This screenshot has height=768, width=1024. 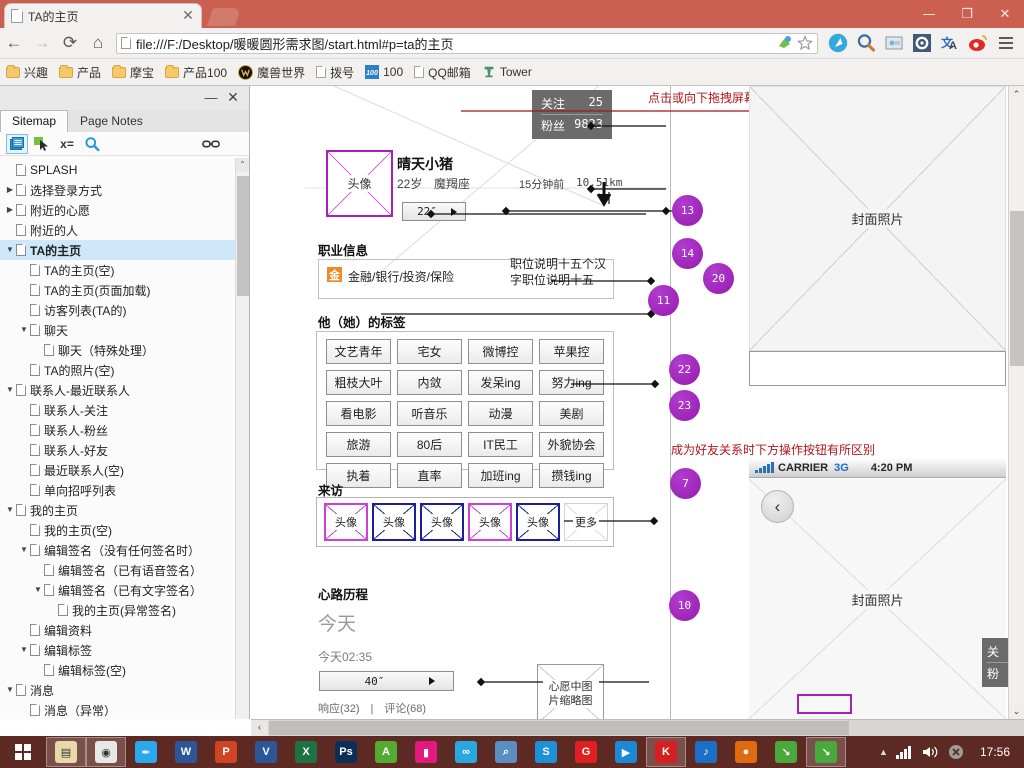 I want to click on translate-icon, so click(x=785, y=43).